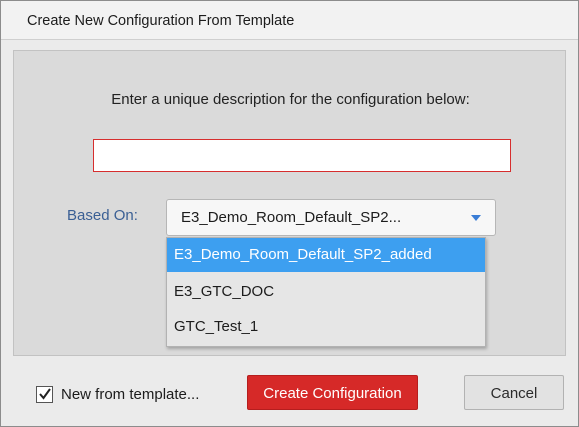 This screenshot has width=579, height=427. I want to click on create-configuration-button: Create Configuration, so click(332, 392).